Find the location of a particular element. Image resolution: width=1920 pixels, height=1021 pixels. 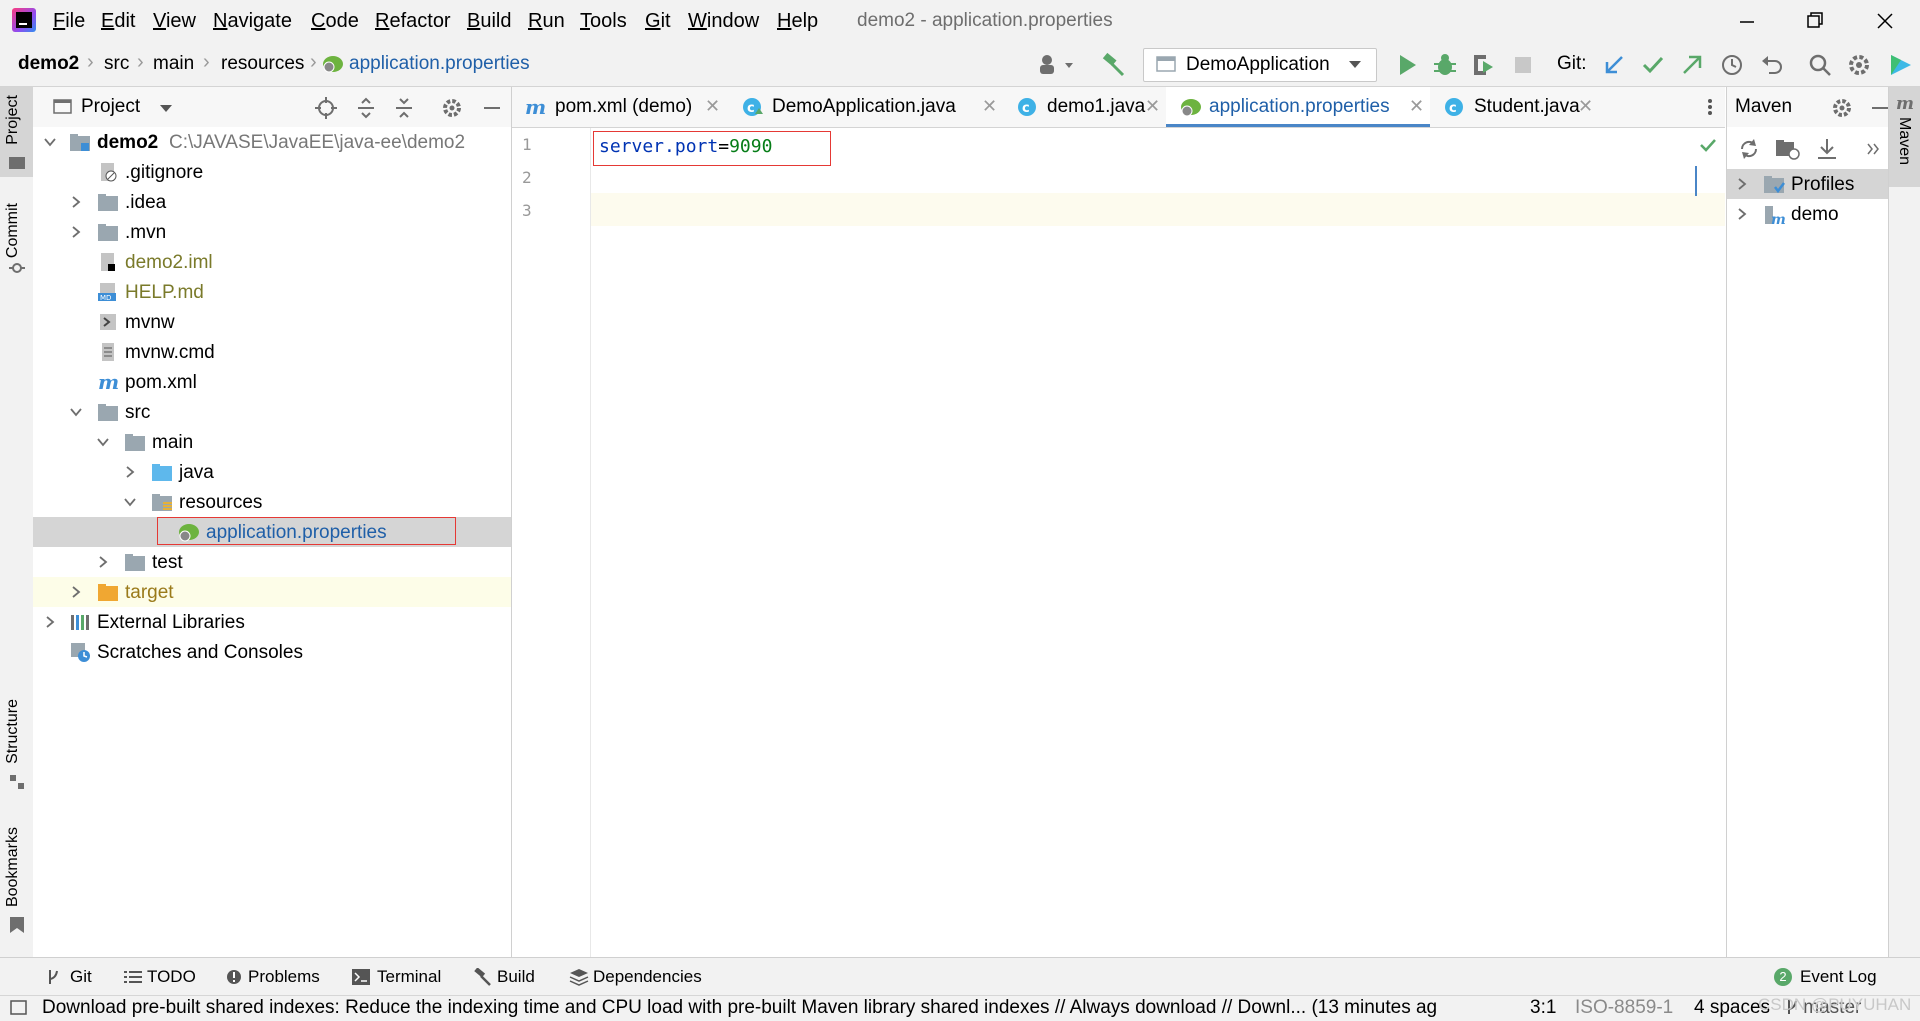

git-tool-button: Git is located at coordinates (70, 977).